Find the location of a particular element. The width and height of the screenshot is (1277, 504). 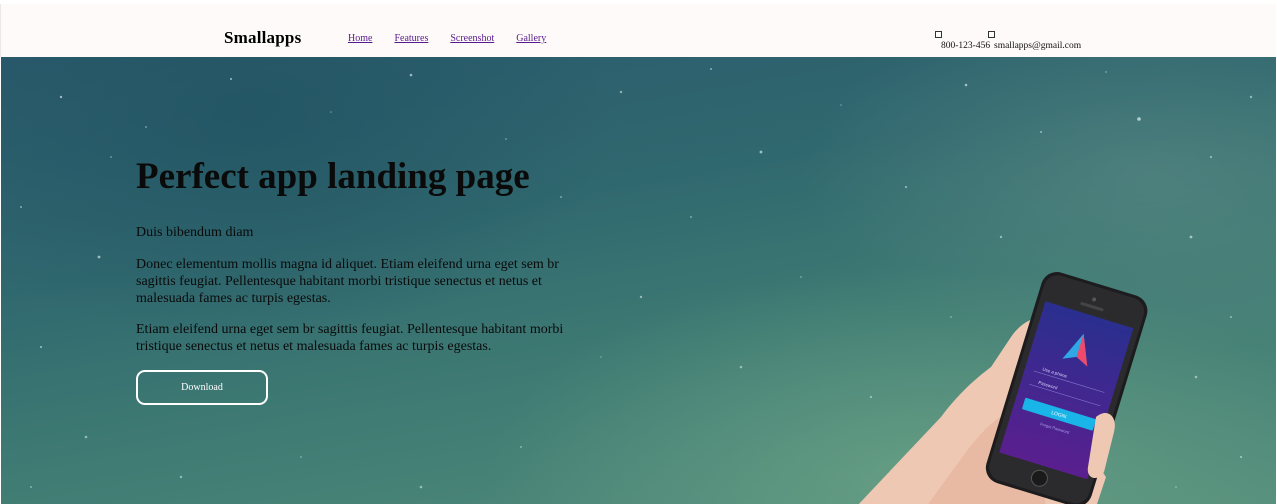

nav-link-home: Home is located at coordinates (360, 38).